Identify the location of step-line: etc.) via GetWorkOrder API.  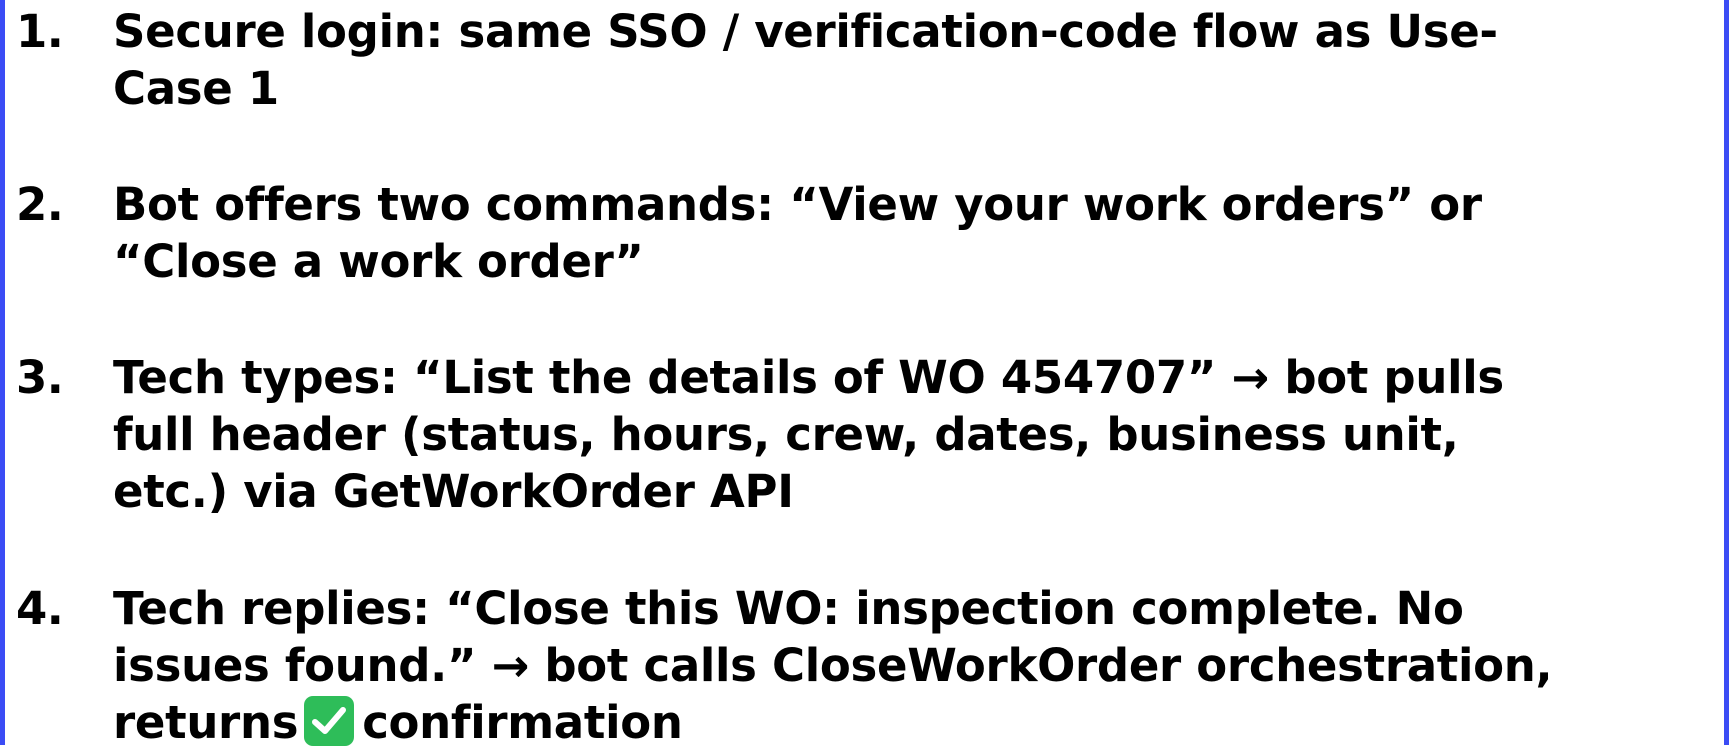
(453, 491).